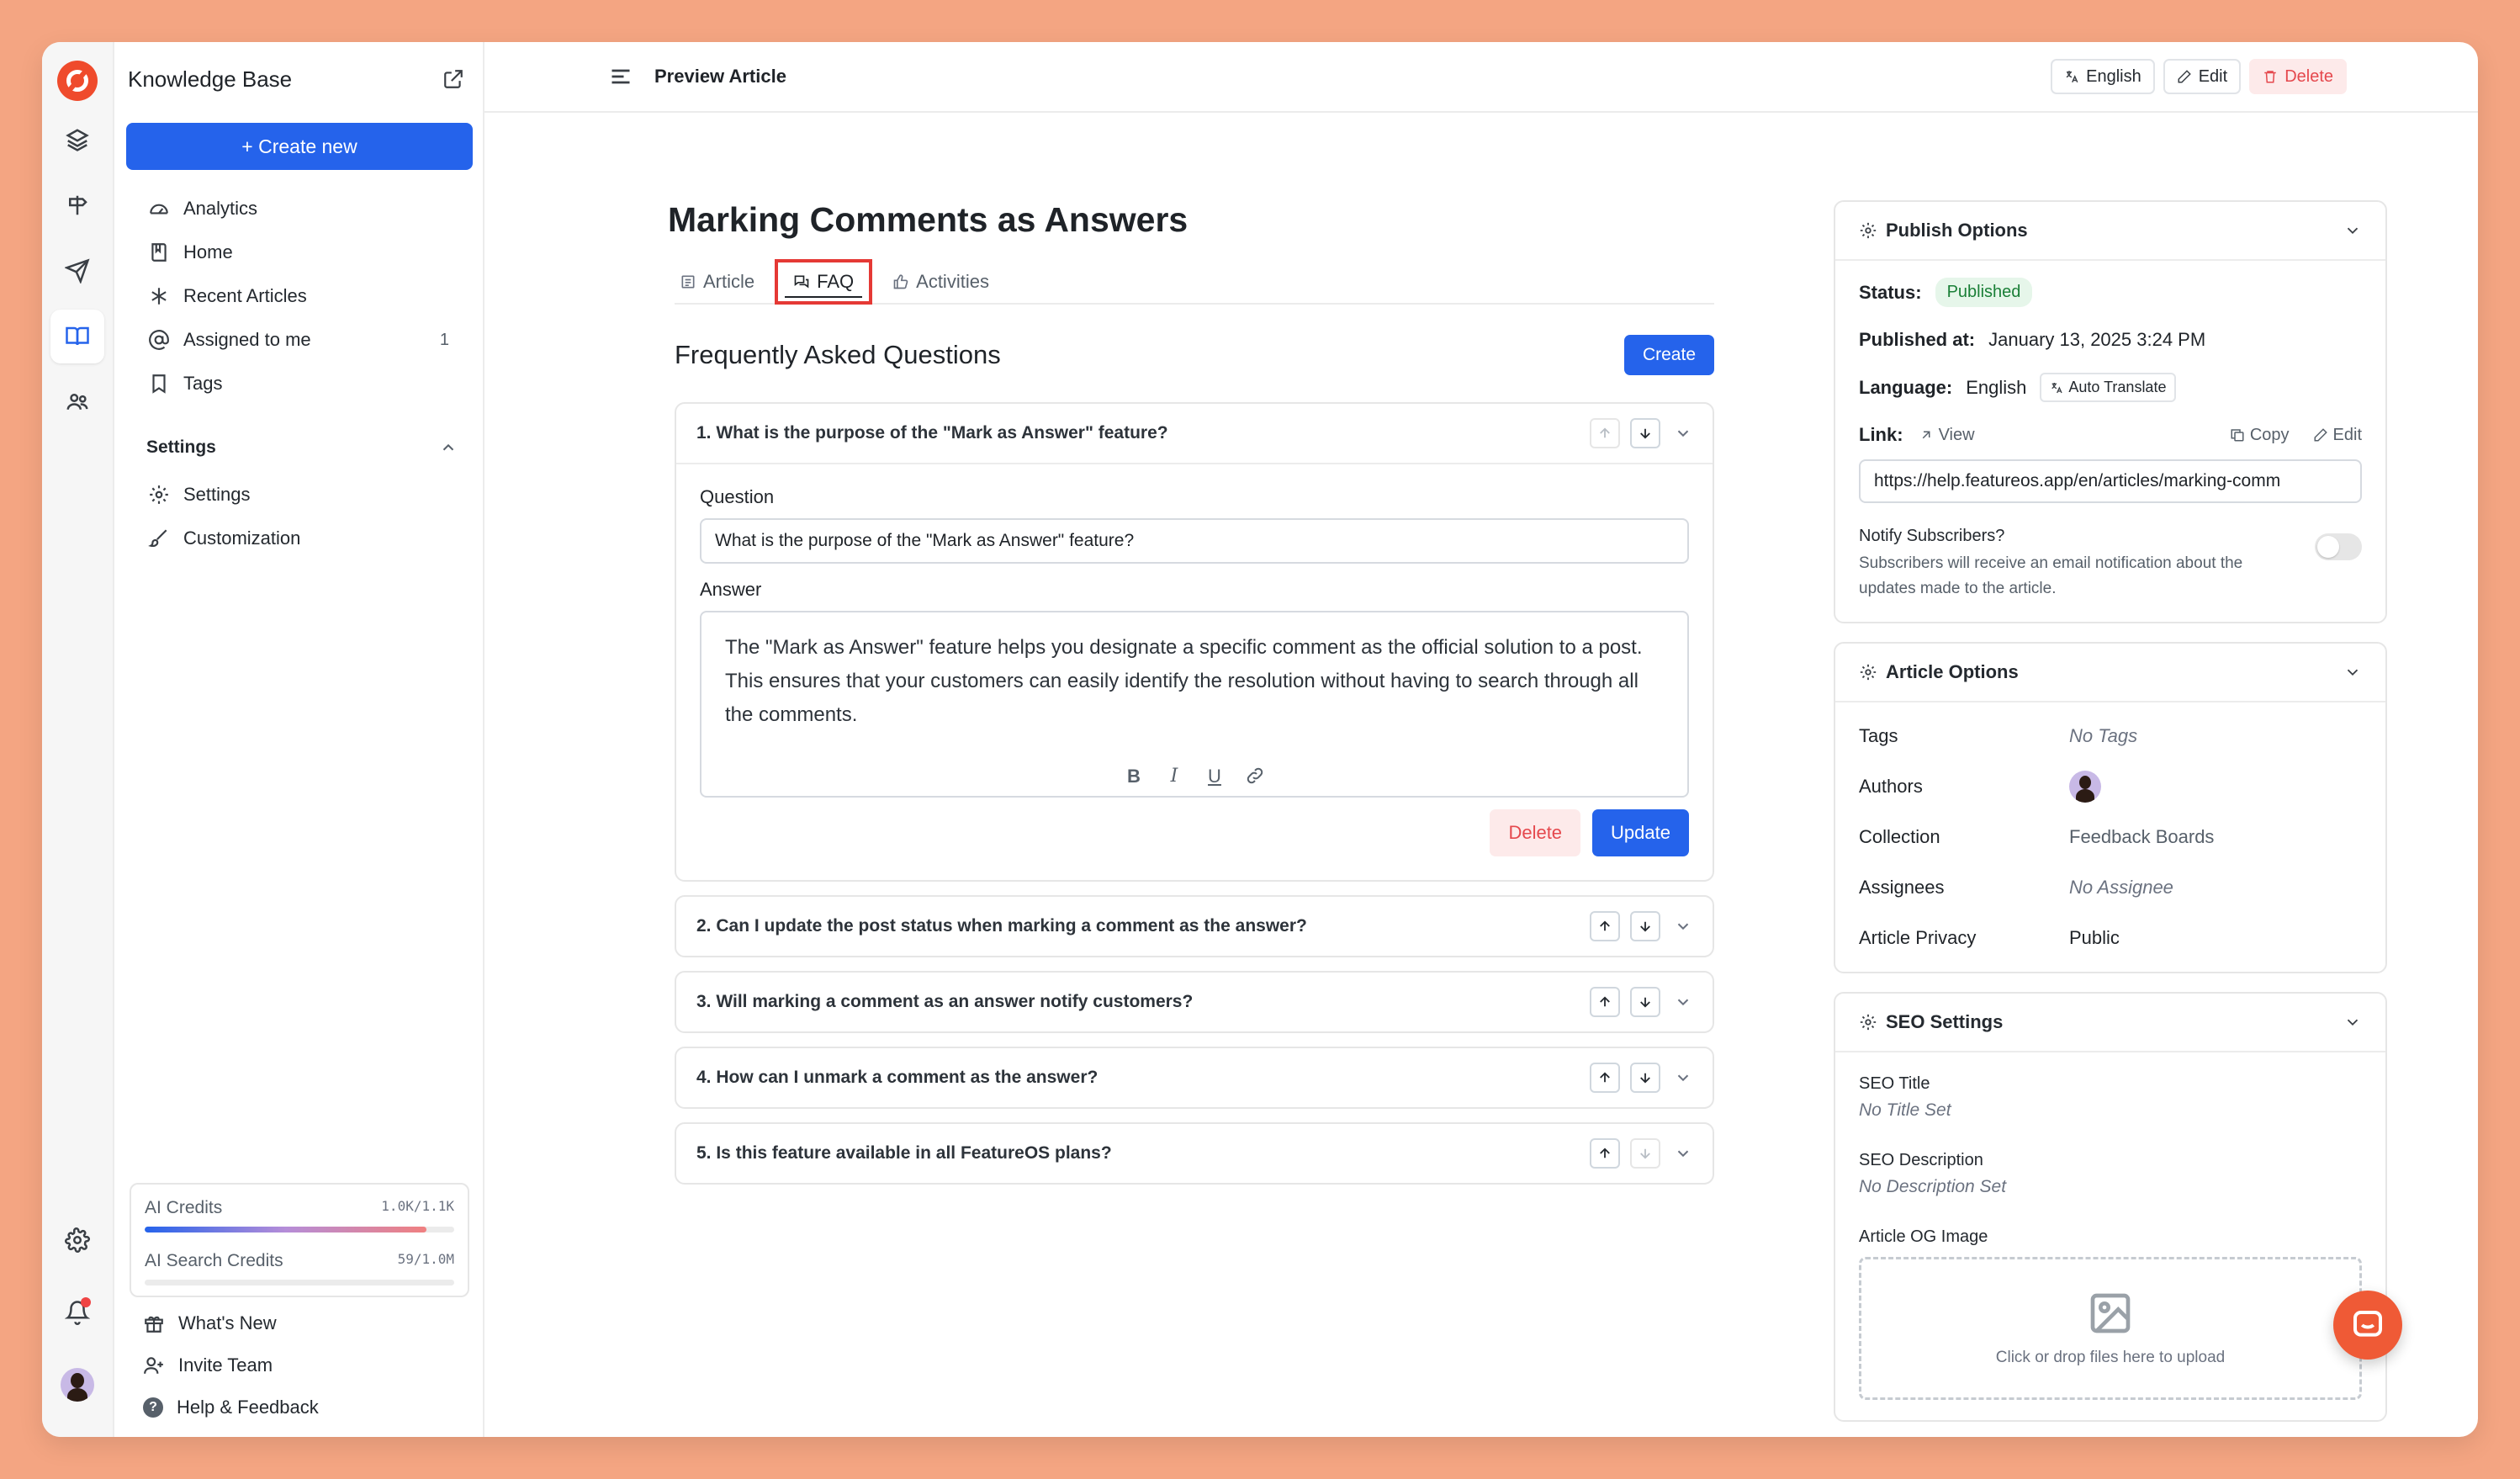 Image resolution: width=2520 pixels, height=1479 pixels. I want to click on users-icon, so click(77, 402).